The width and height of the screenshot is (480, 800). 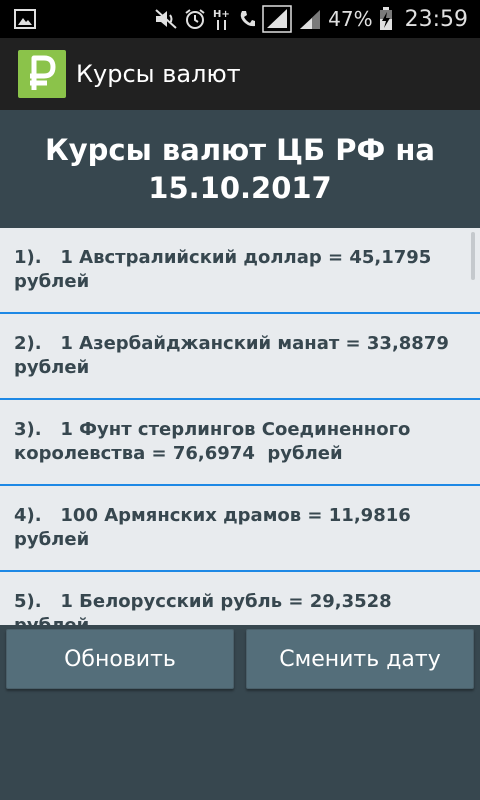 I want to click on action-buttons: Обновить Сменить дату, so click(x=240, y=660).